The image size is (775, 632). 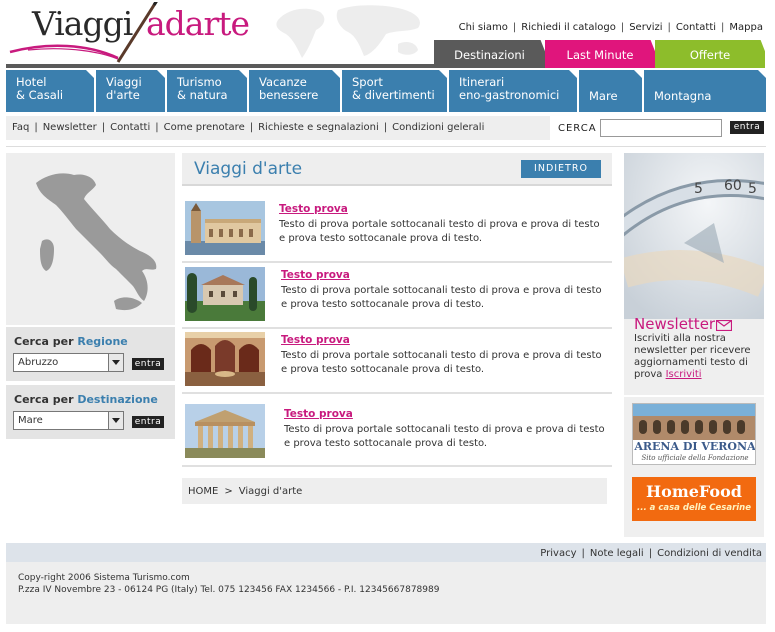 I want to click on nav-label: Mare, so click(x=603, y=96).